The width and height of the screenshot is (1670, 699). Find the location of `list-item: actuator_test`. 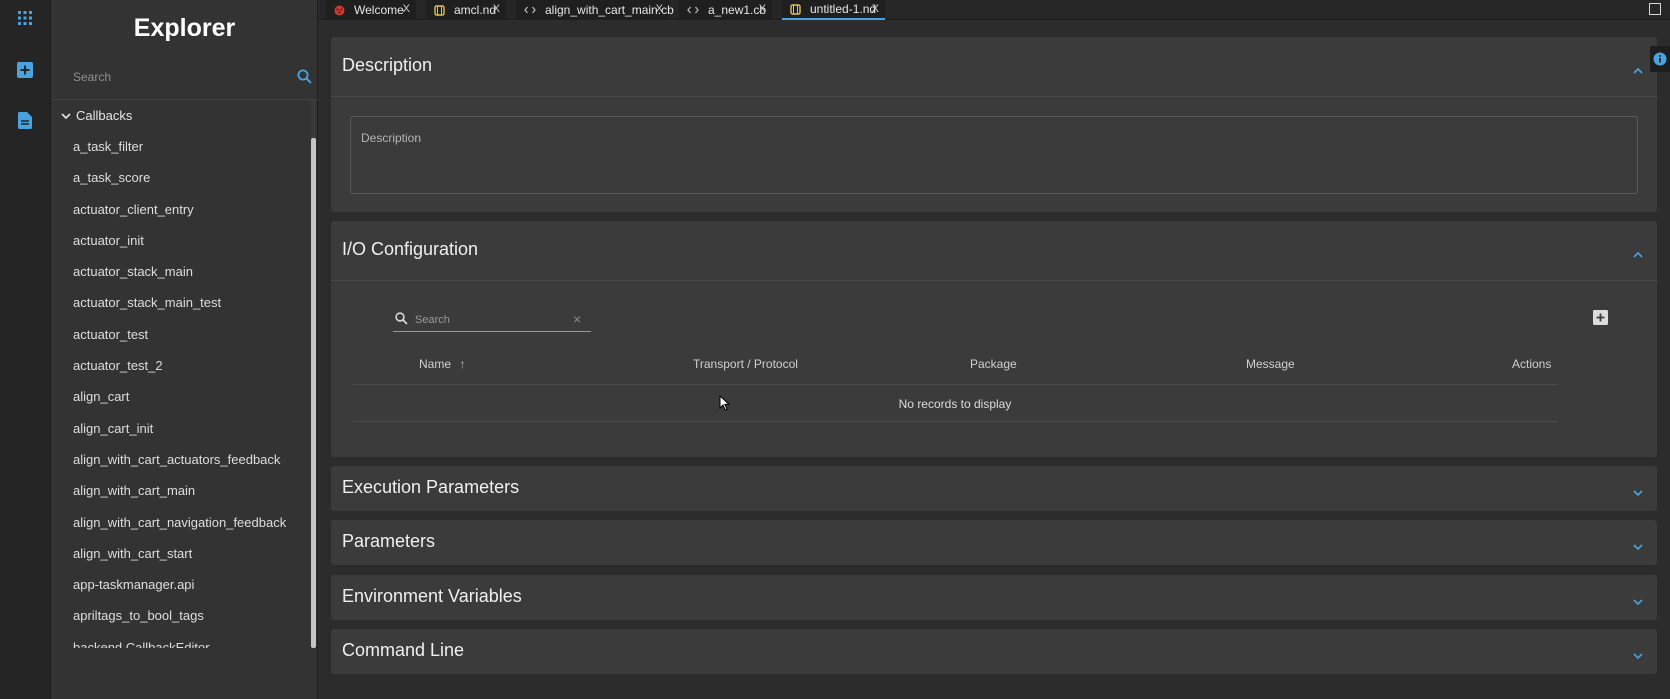

list-item: actuator_test is located at coordinates (193, 334).